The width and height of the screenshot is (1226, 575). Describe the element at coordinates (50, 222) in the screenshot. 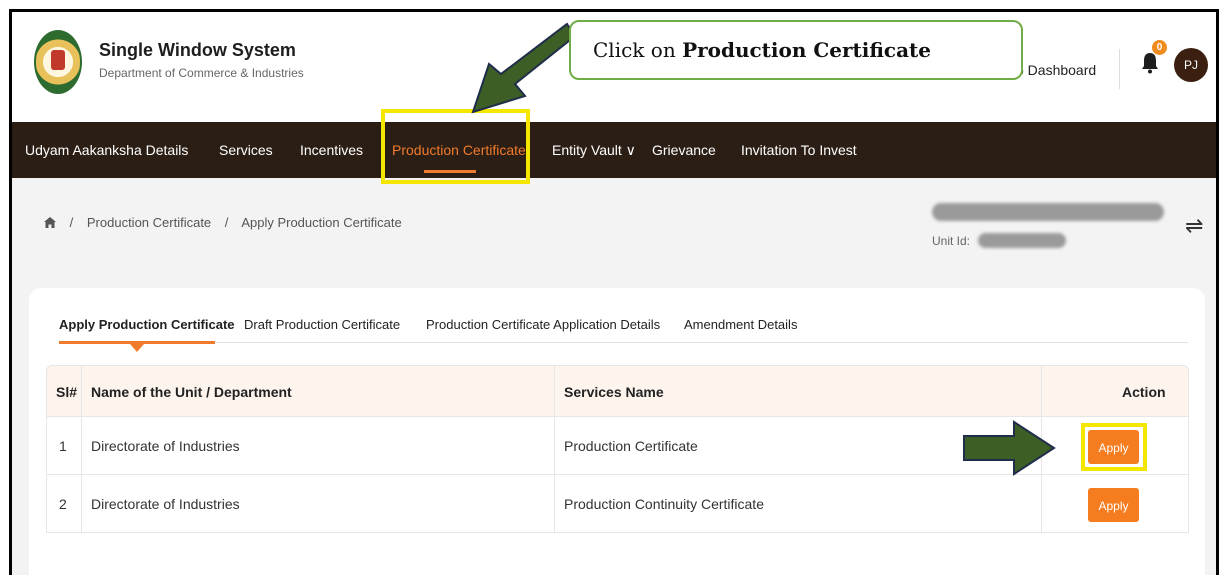

I see `home-icon` at that location.